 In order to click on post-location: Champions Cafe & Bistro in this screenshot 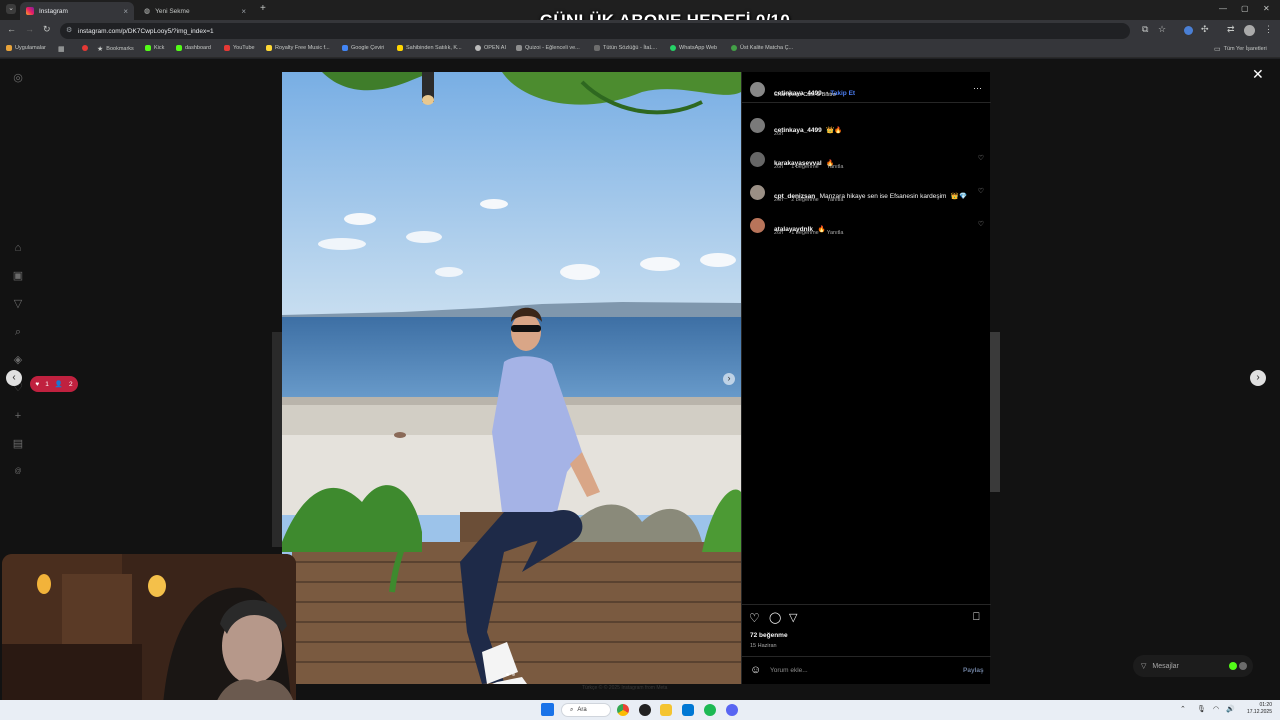, I will do `click(805, 95)`.